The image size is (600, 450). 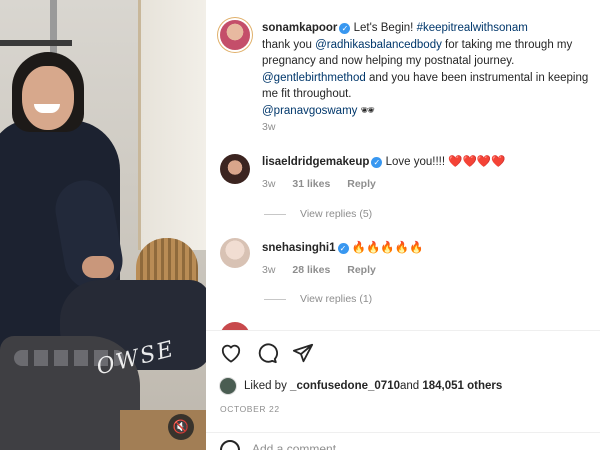 I want to click on person-hands, so click(x=98, y=267).